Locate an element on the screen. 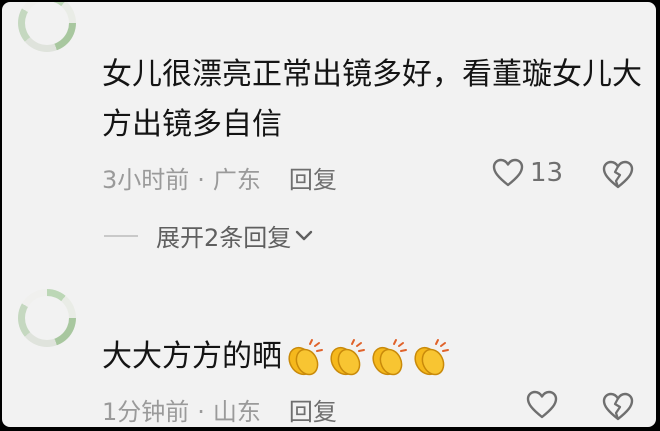 The image size is (660, 431). comment-time: 3小时前 is located at coordinates (146, 180).